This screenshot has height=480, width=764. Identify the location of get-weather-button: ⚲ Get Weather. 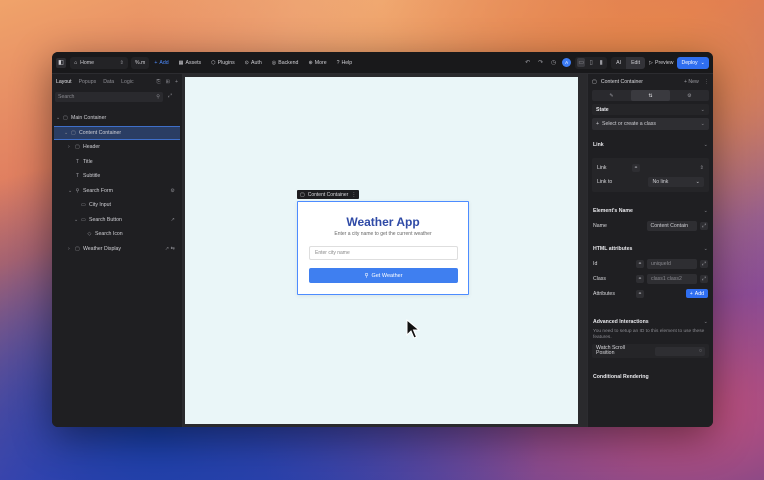
(383, 275).